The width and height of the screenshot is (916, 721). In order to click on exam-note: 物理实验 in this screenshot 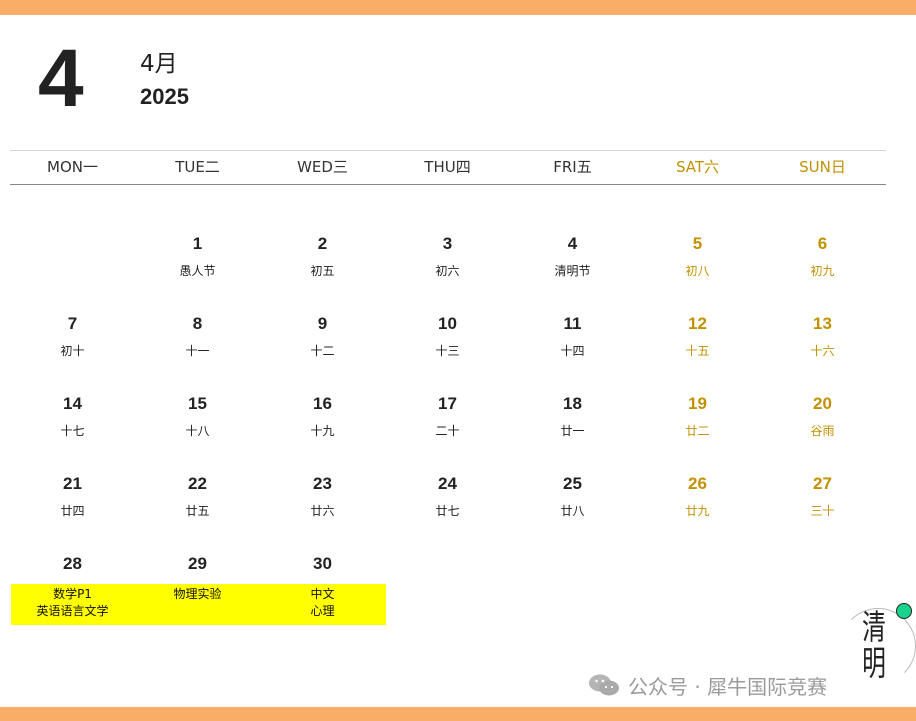, I will do `click(197, 594)`.